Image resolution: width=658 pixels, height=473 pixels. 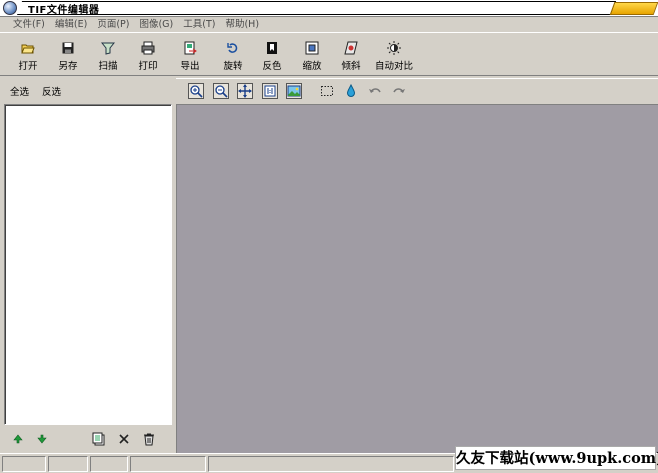 I want to click on arrow-down-icon, so click(x=42, y=439).